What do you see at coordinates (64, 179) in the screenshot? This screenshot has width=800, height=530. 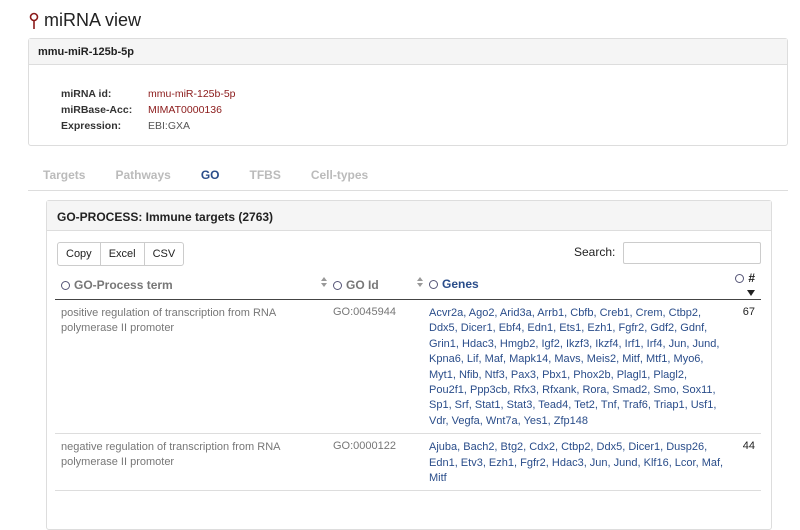 I see `tab-targets: Targets` at bounding box center [64, 179].